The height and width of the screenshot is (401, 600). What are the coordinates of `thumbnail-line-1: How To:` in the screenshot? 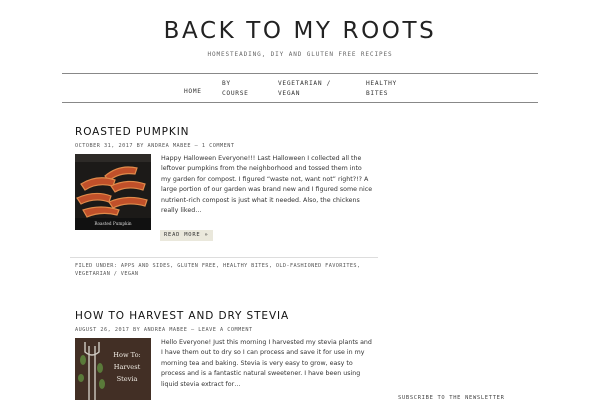 It's located at (127, 355).